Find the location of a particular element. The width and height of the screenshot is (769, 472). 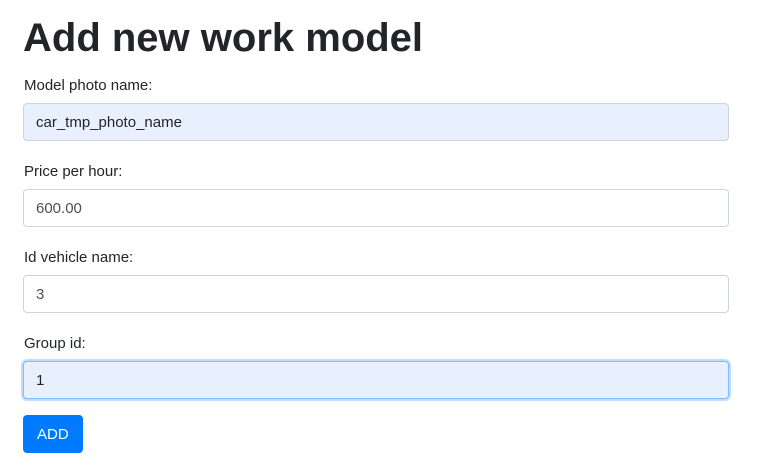

page-title: Add new work model is located at coordinates (223, 38).